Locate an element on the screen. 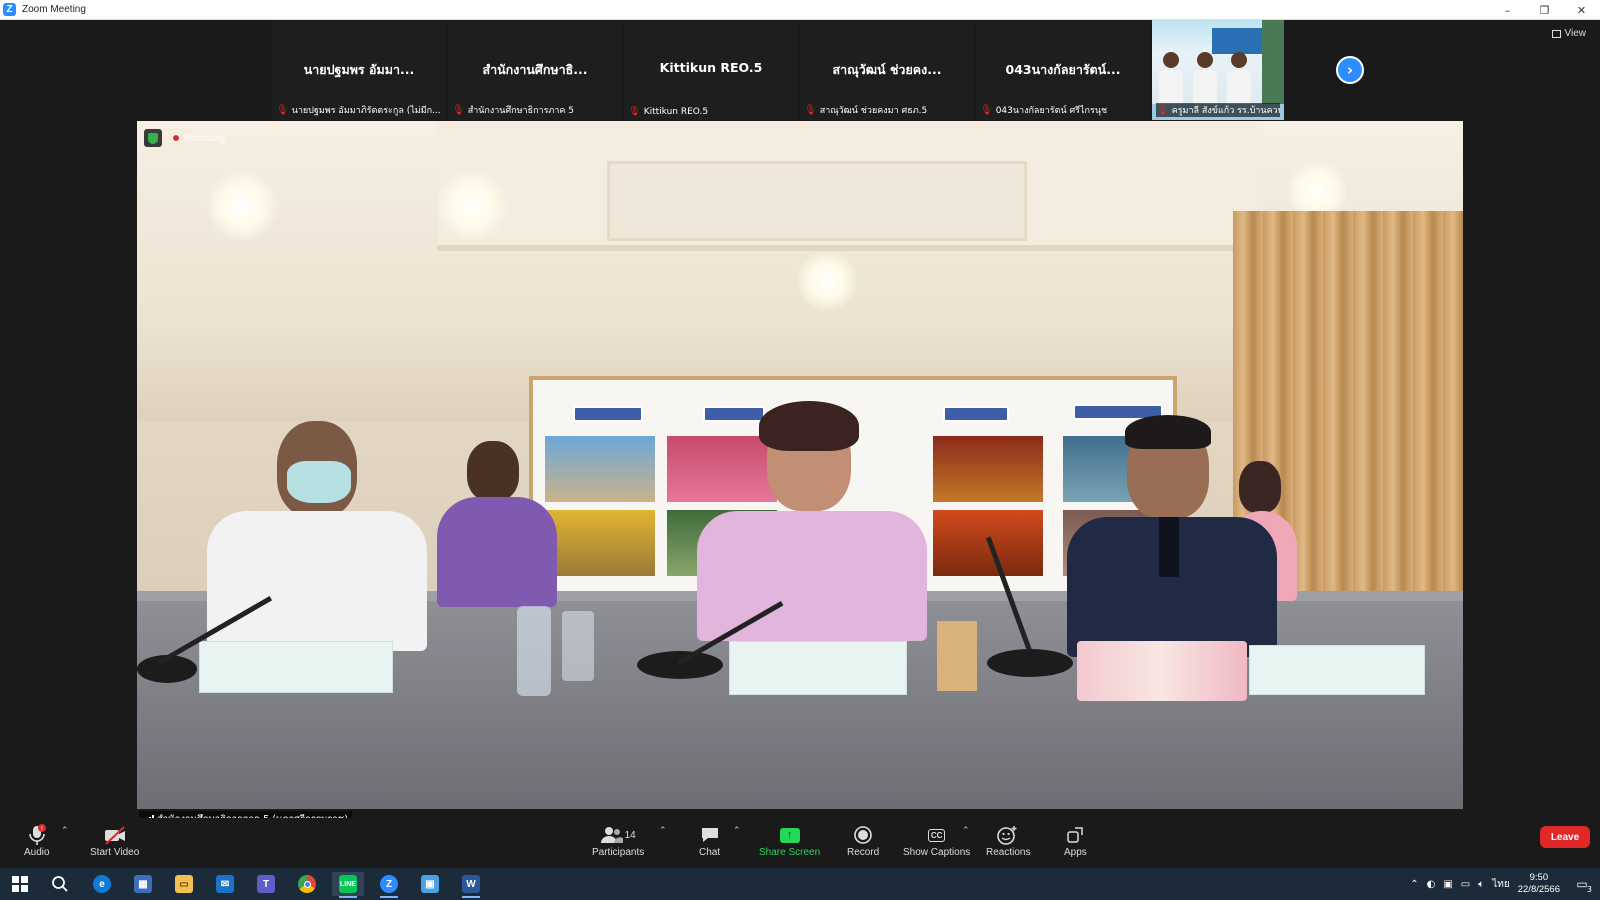  recording-status: Recording is located at coordinates (184, 138).